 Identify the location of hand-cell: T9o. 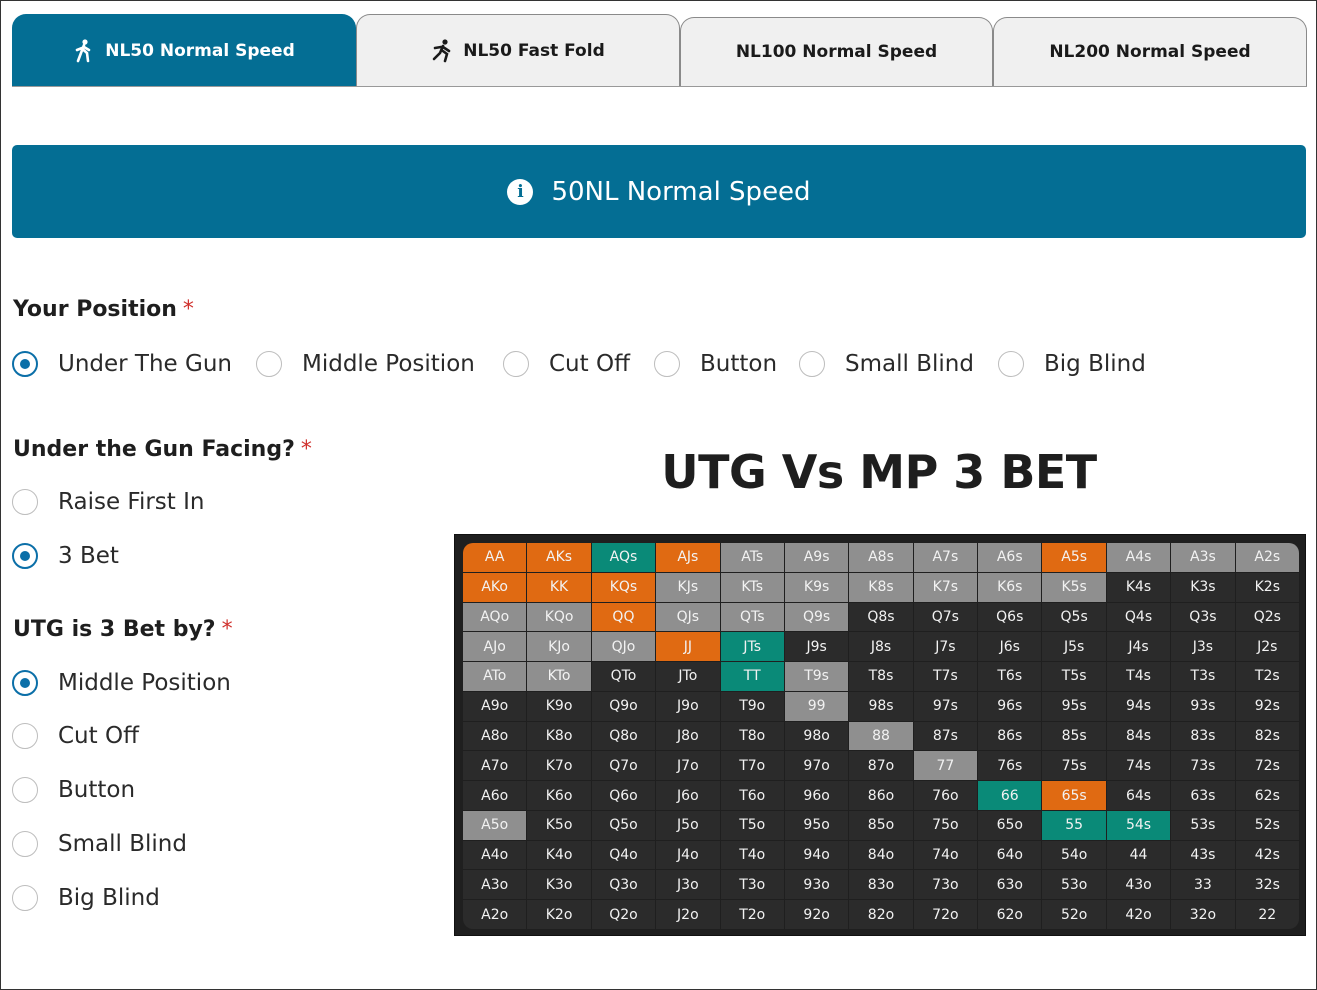
(752, 706).